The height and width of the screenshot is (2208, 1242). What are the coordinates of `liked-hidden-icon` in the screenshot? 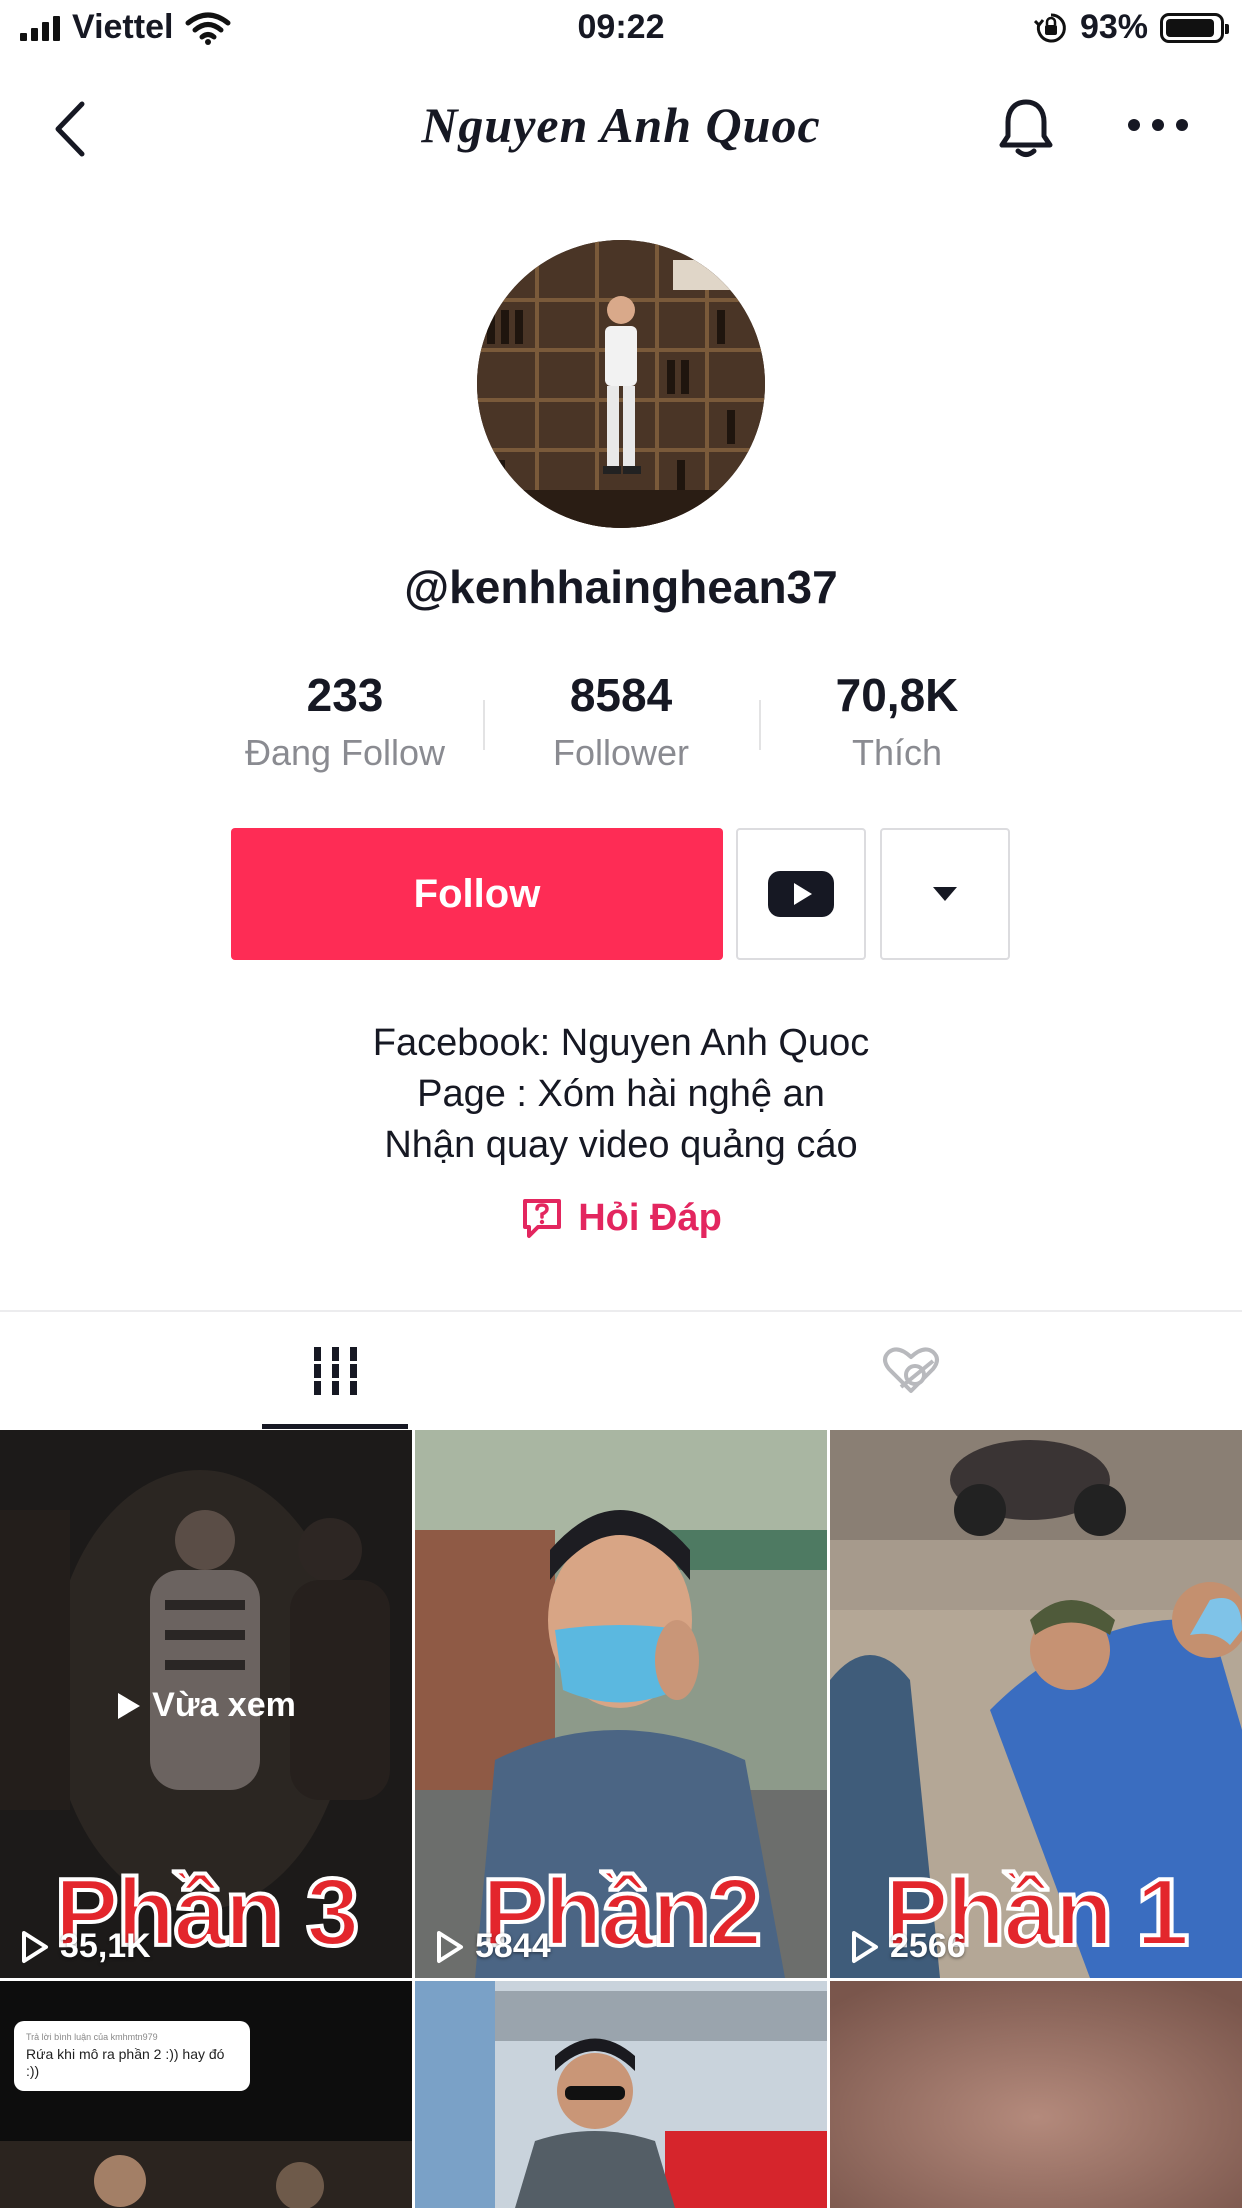 It's located at (910, 1370).